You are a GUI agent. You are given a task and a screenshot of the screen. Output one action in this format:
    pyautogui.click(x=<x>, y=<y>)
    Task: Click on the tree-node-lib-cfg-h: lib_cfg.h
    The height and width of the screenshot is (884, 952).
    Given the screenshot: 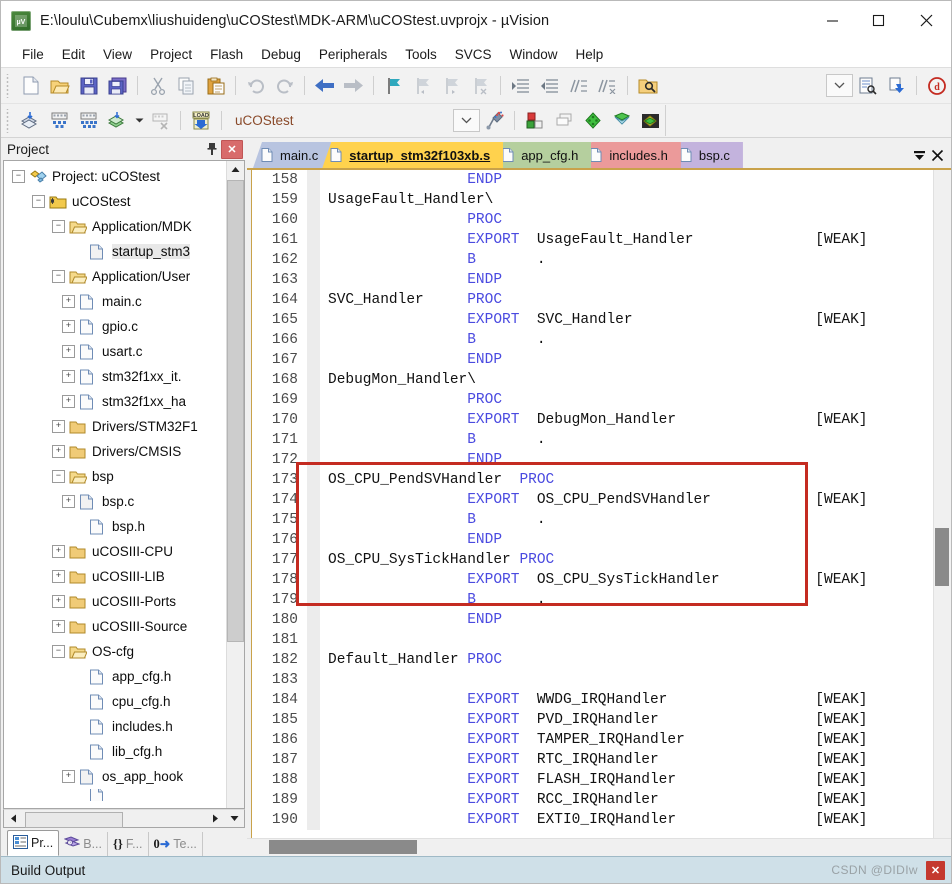 What is the action you would take?
    pyautogui.click(x=115, y=751)
    